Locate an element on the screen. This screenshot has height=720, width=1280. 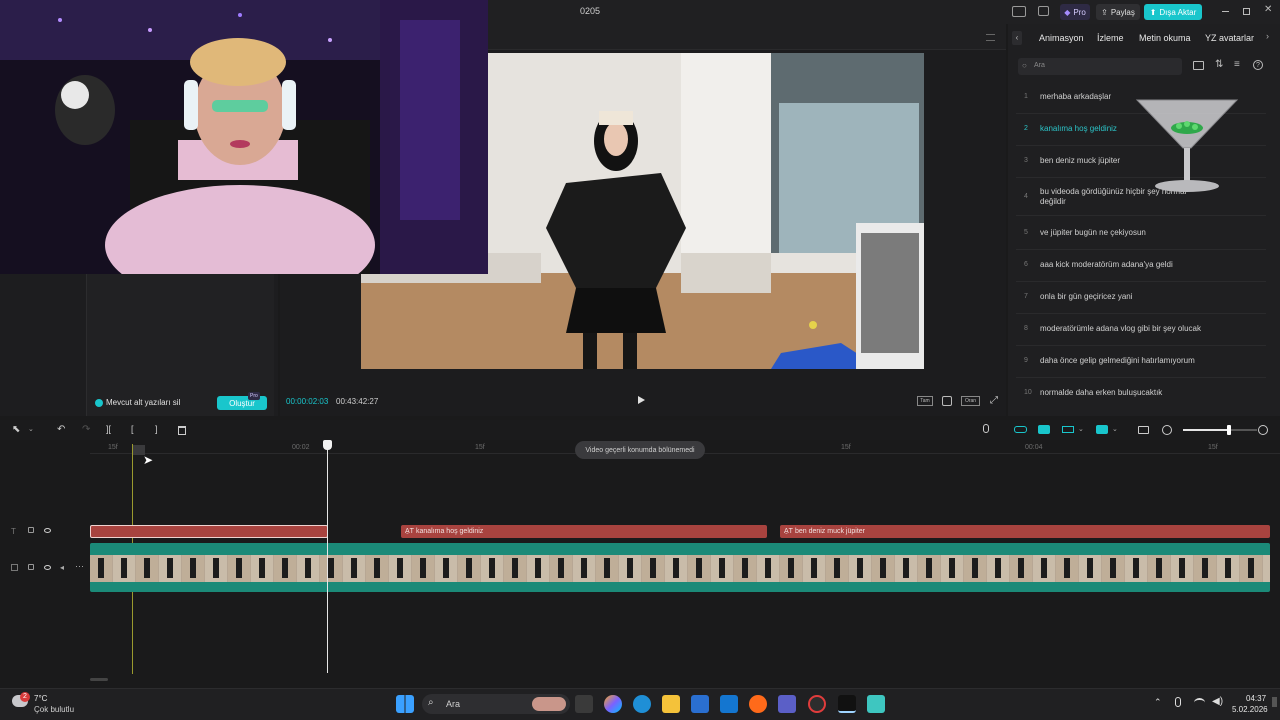
volume-icon: ◀) is located at coordinates (1217, 701).